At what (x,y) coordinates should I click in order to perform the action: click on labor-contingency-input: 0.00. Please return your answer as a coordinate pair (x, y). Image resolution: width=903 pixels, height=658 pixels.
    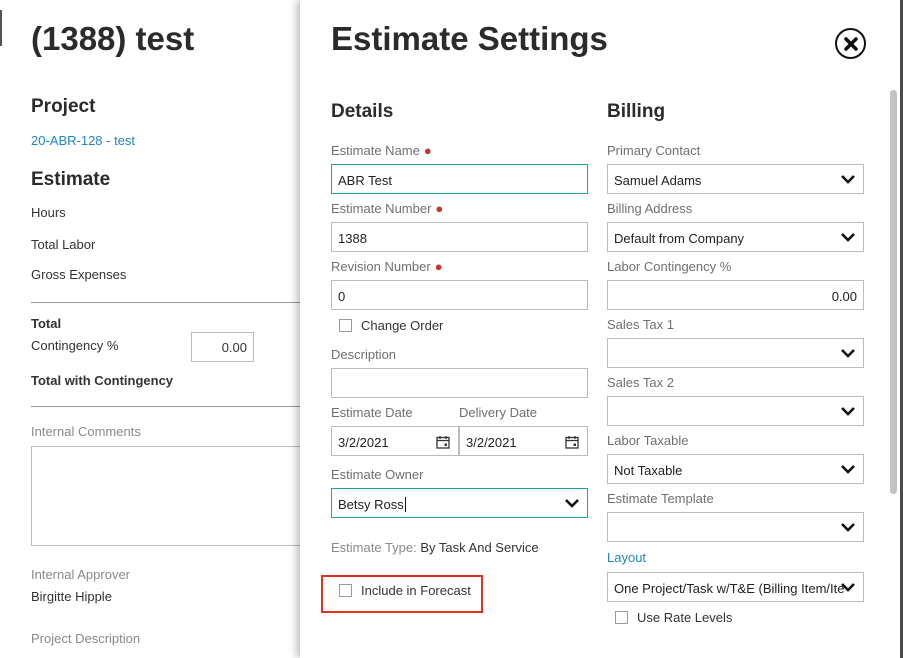
    Looking at the image, I should click on (735, 295).